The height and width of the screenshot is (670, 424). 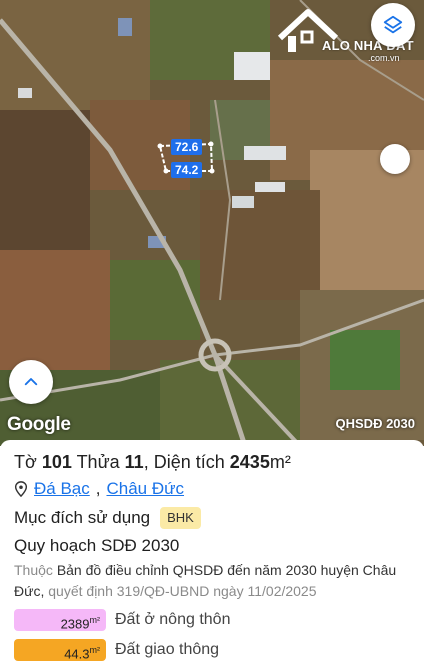 I want to click on area-badge: 2389m², so click(x=60, y=620).